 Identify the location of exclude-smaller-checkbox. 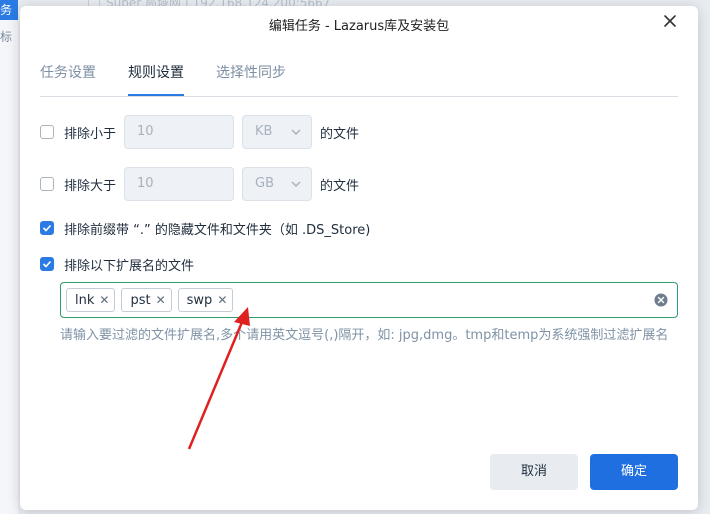
(47, 132).